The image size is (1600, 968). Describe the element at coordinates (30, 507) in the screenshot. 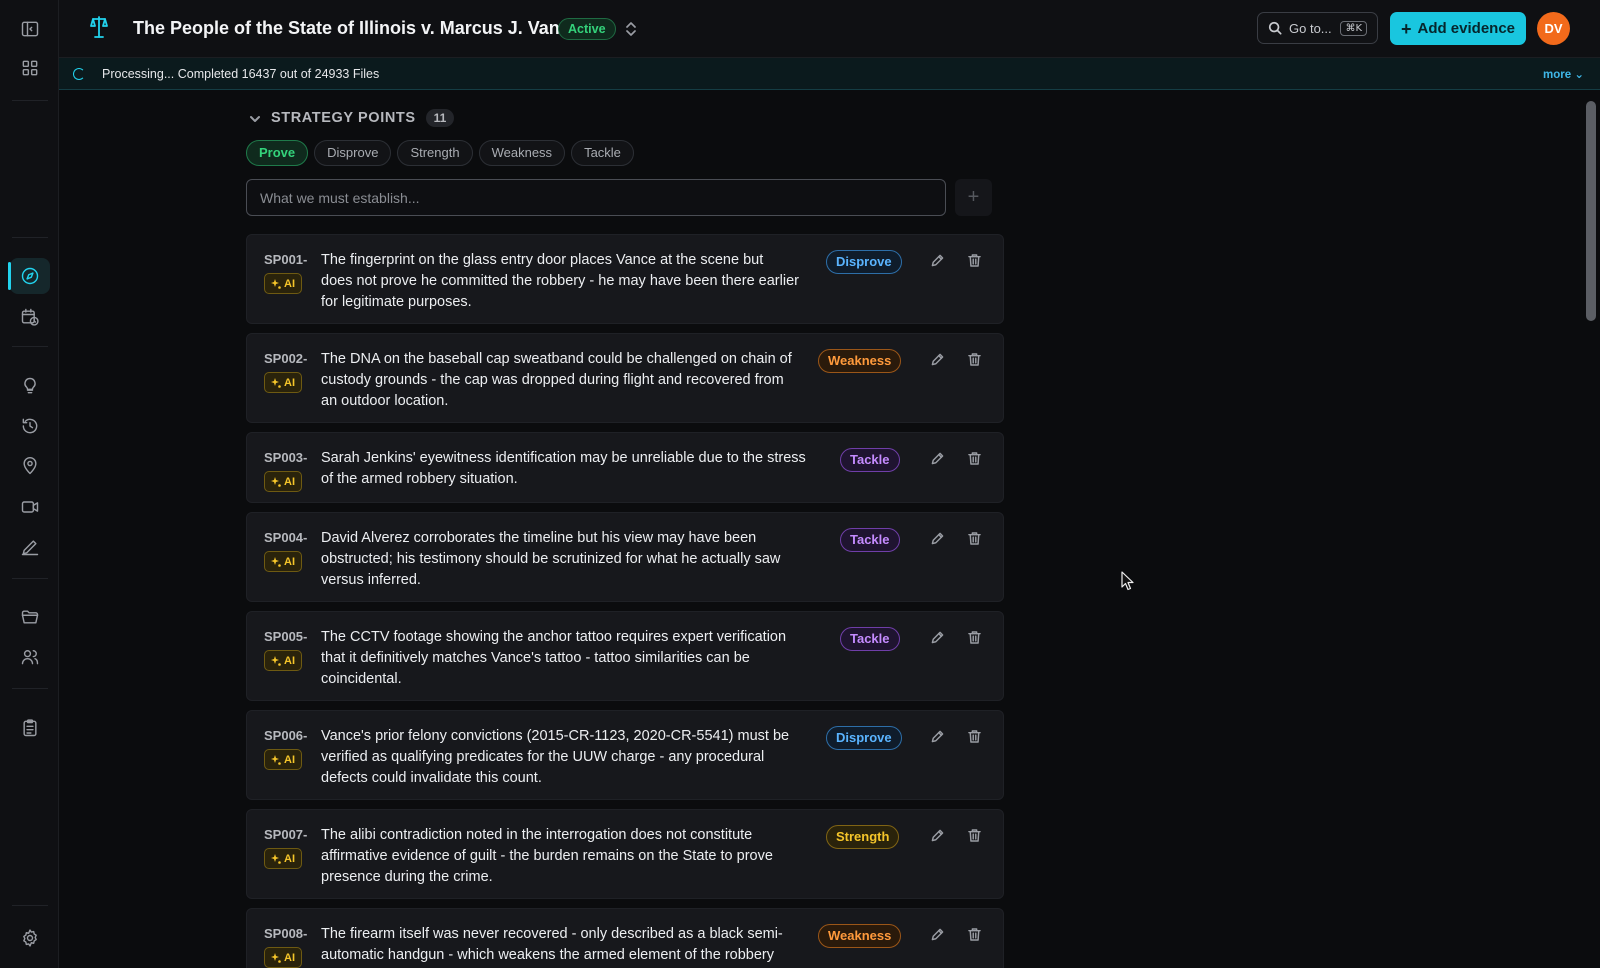

I see `video-icon` at that location.